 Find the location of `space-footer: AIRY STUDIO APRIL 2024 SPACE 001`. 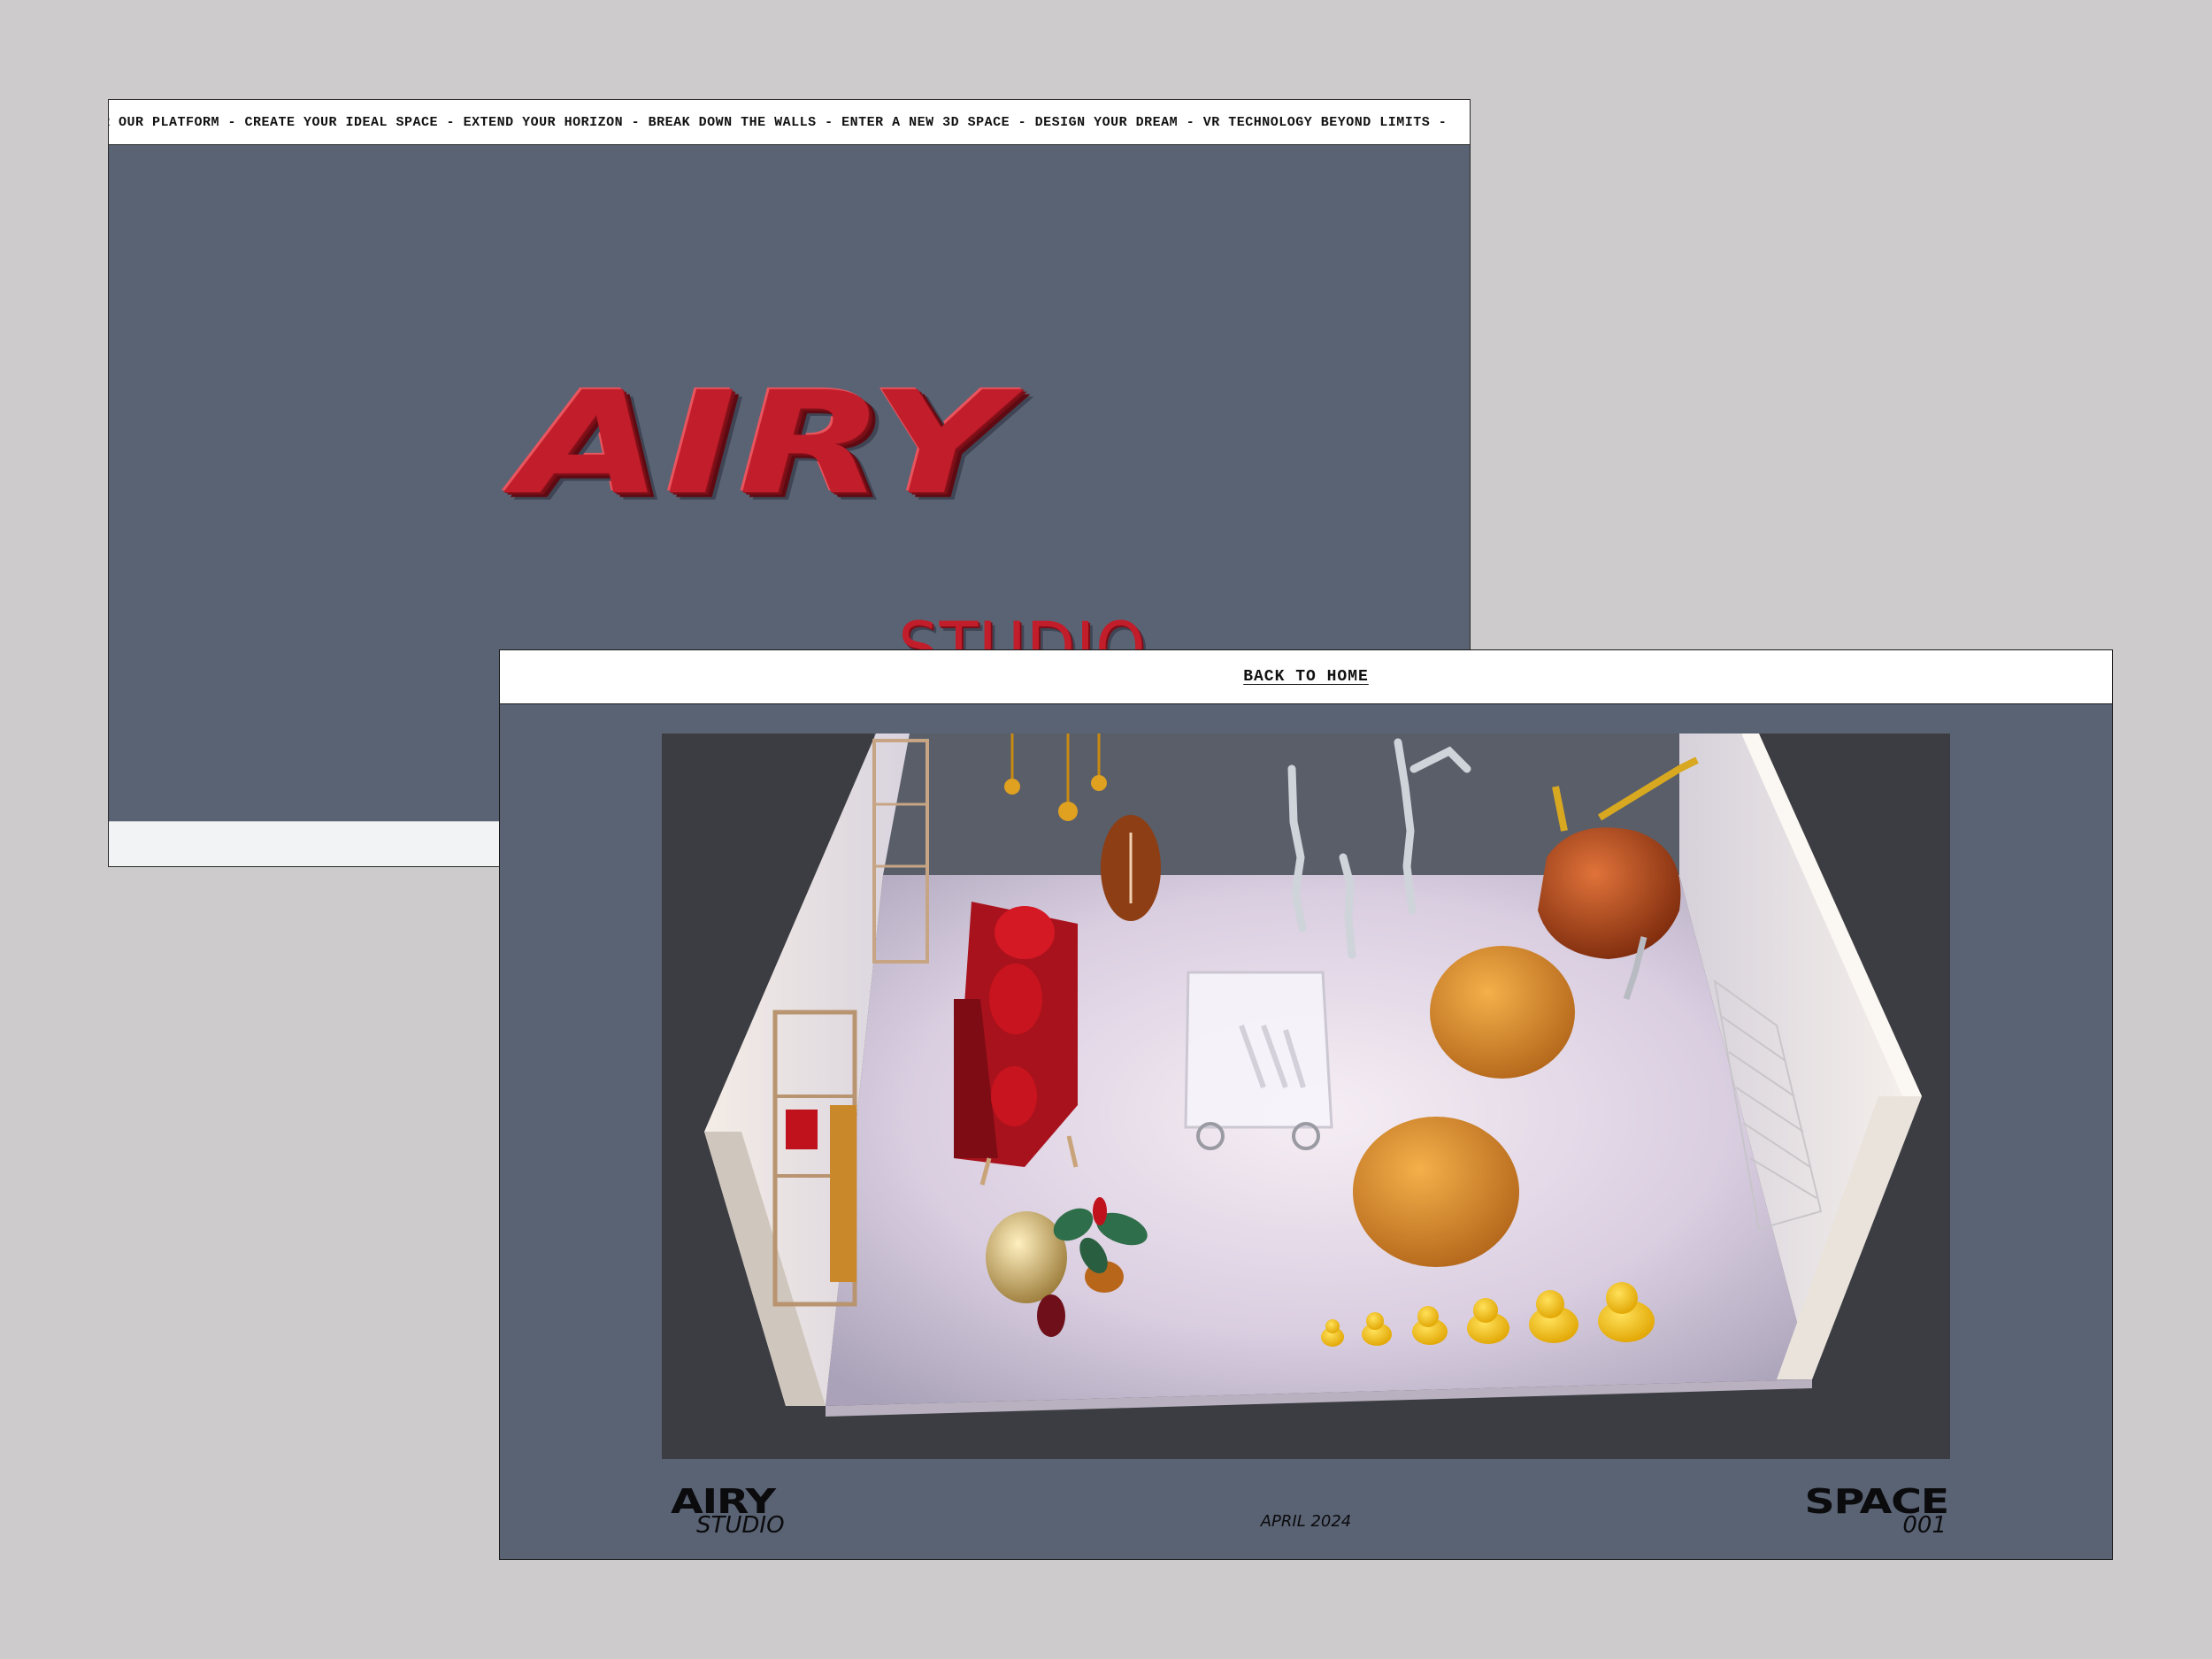

space-footer: AIRY STUDIO APRIL 2024 SPACE 001 is located at coordinates (1306, 1518).